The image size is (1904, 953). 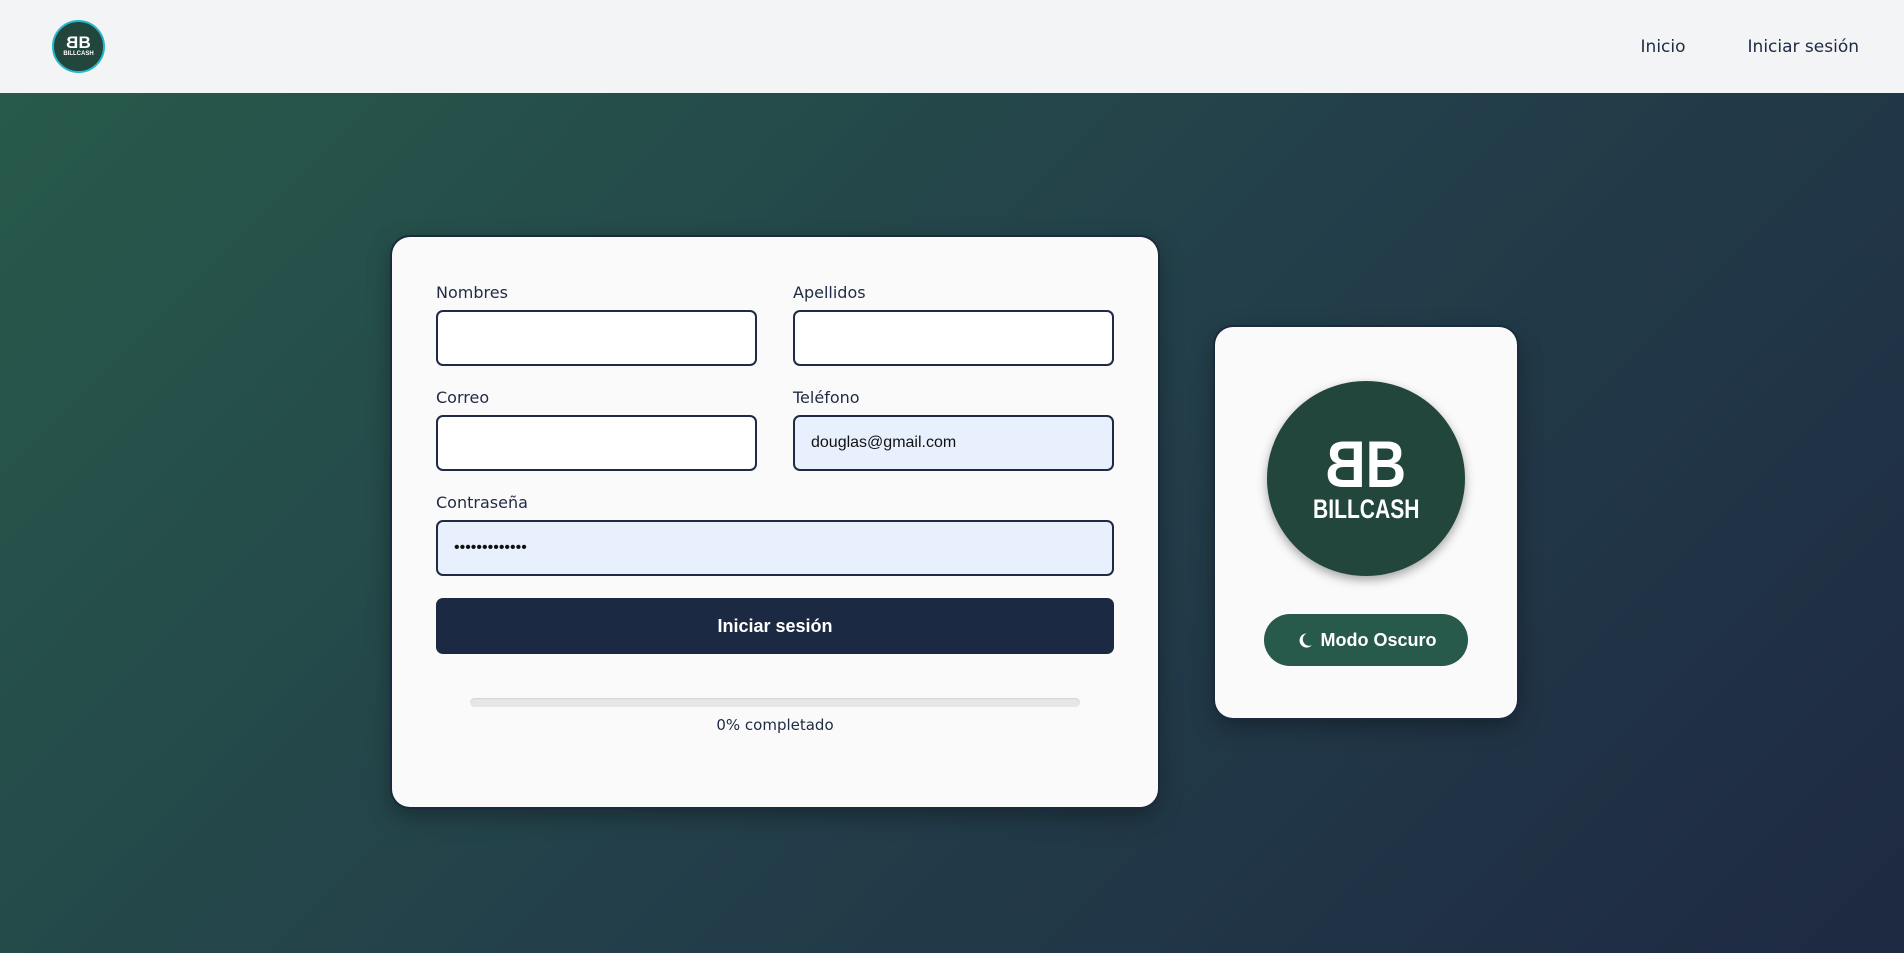 I want to click on header-logo: BB BILLCASH, so click(x=78, y=46).